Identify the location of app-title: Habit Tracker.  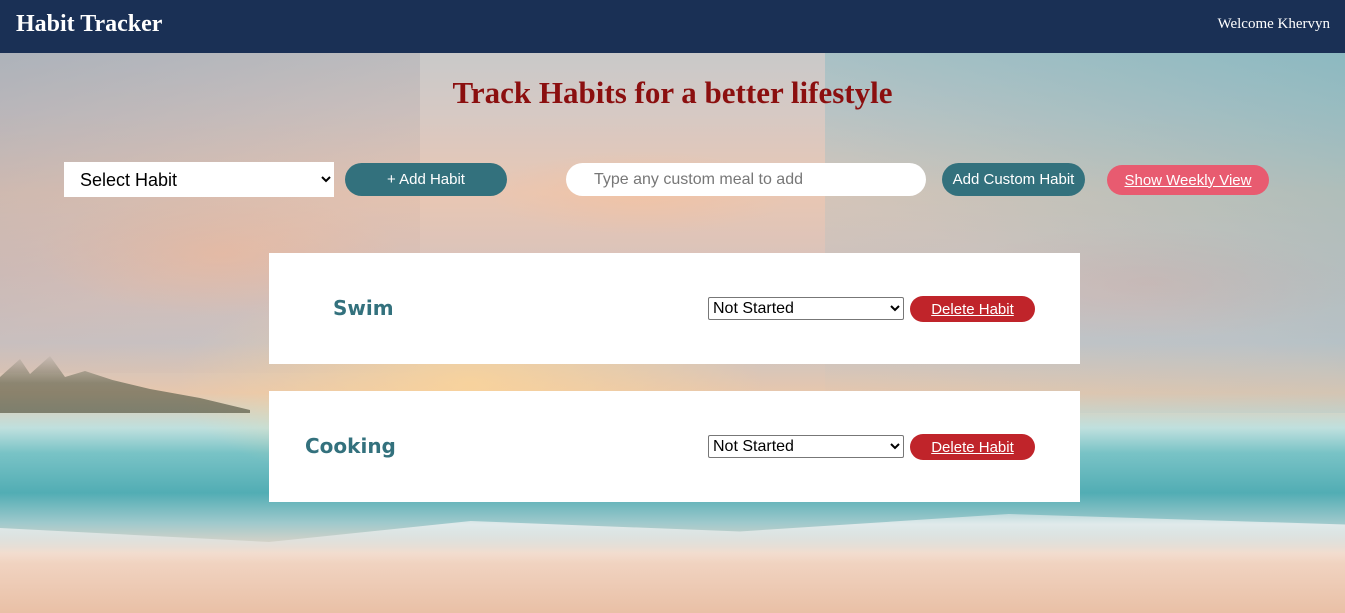
(89, 24).